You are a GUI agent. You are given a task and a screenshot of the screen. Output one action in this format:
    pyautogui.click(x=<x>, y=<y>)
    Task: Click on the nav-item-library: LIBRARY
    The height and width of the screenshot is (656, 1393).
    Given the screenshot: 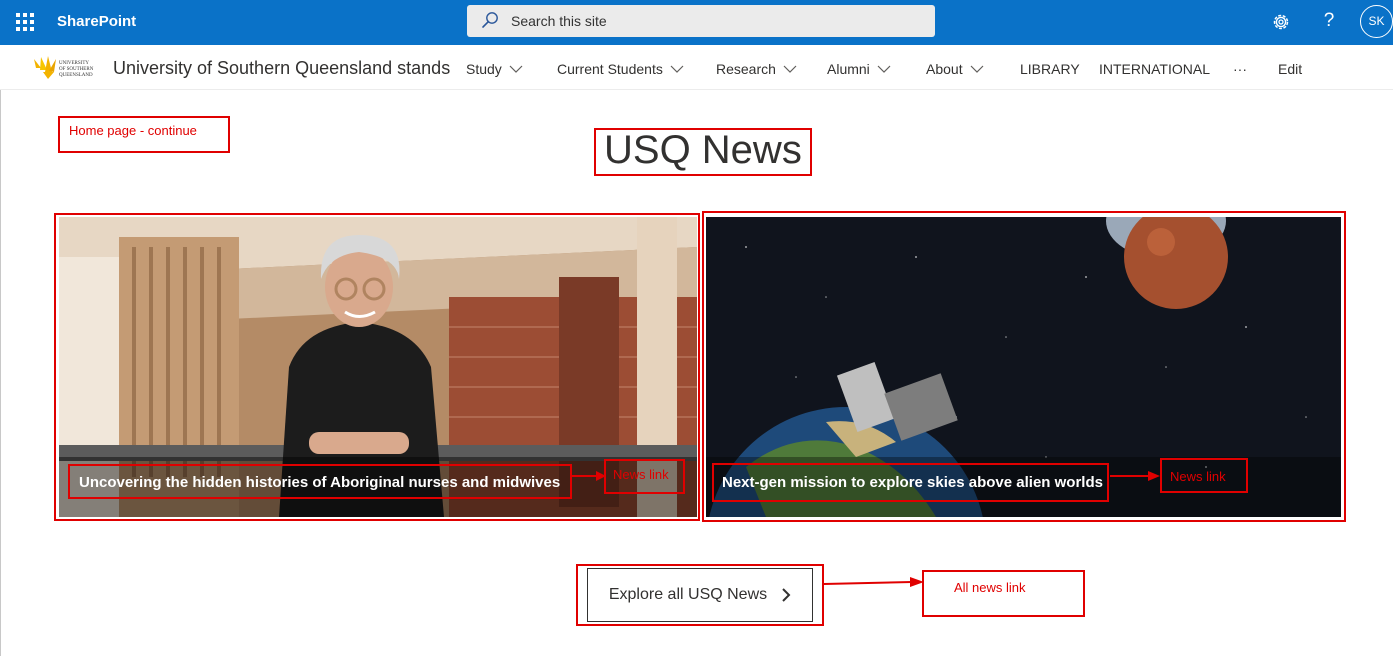 What is the action you would take?
    pyautogui.click(x=1050, y=69)
    